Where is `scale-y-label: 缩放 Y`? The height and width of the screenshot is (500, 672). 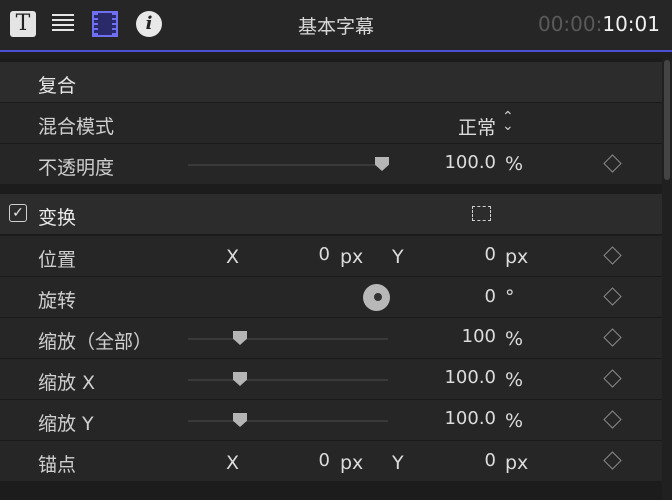
scale-y-label: 缩放 Y is located at coordinates (66, 424).